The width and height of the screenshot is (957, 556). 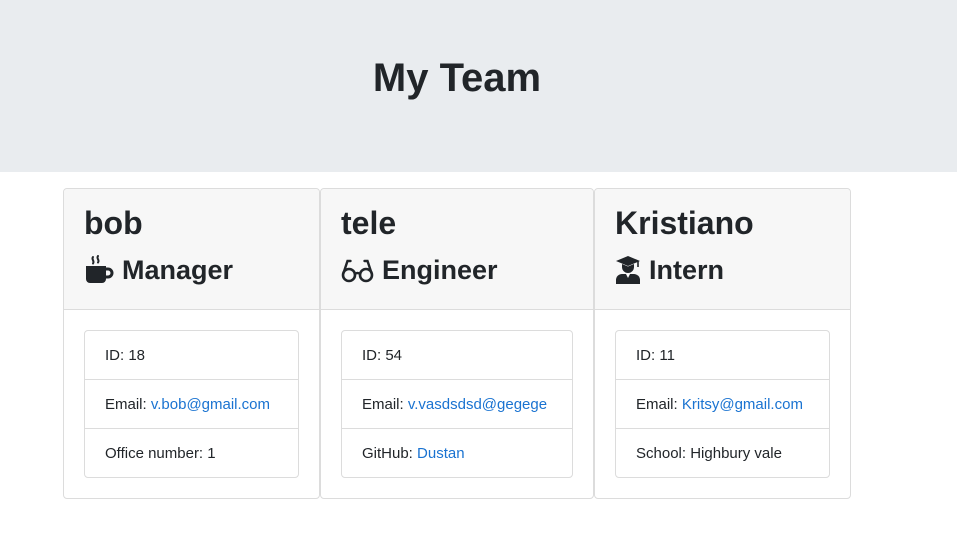 I want to click on email-link: v.vasdsdsd@gegege, so click(x=477, y=404).